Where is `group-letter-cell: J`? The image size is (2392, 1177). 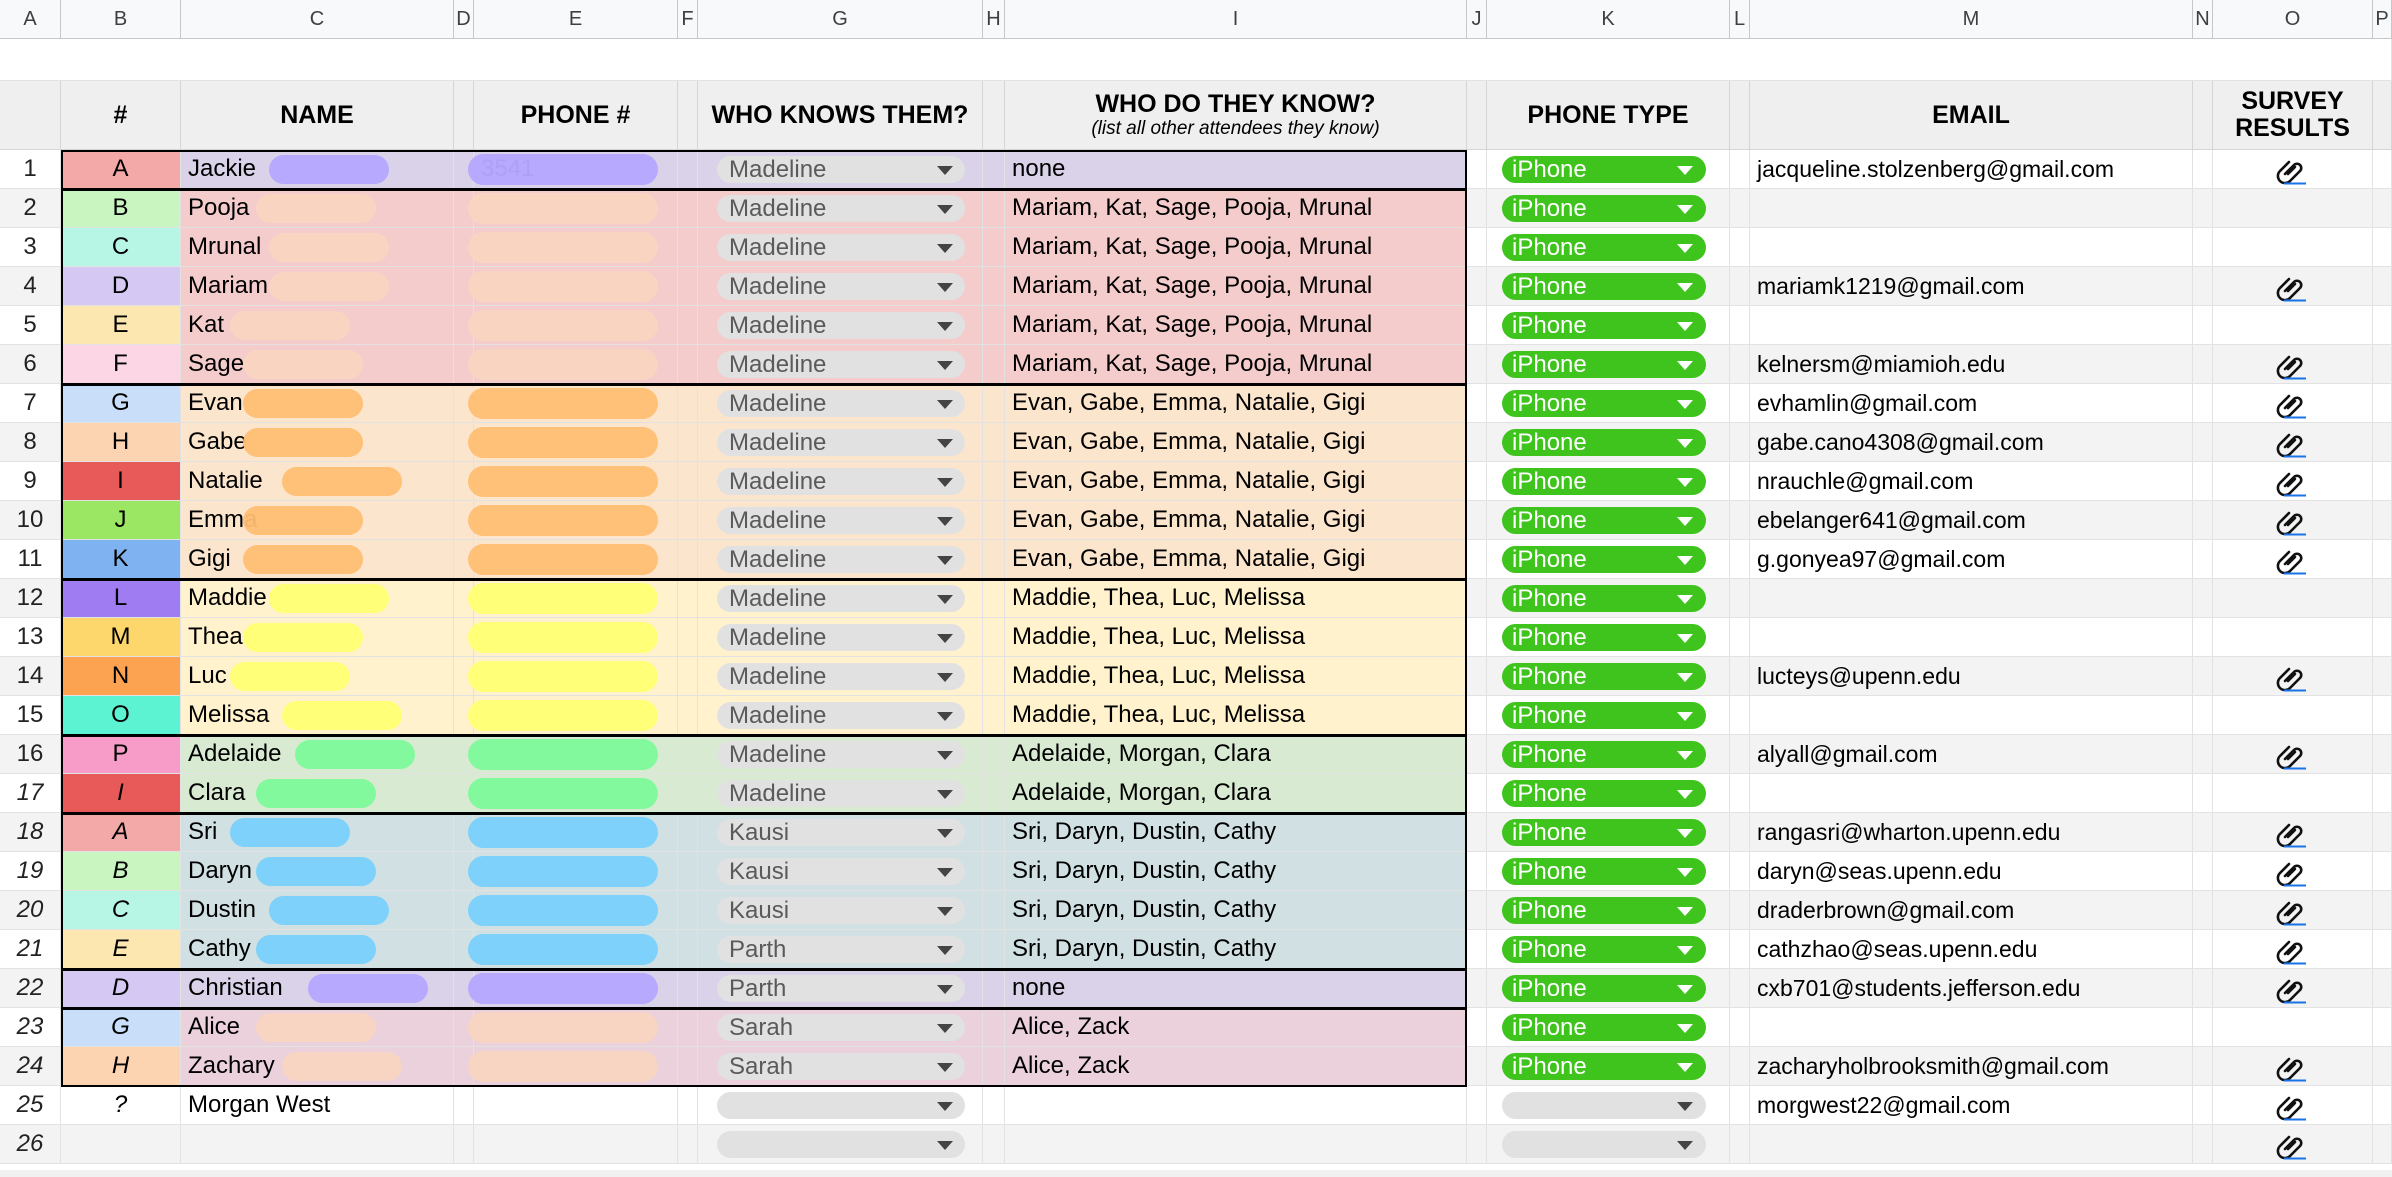 group-letter-cell: J is located at coordinates (121, 520).